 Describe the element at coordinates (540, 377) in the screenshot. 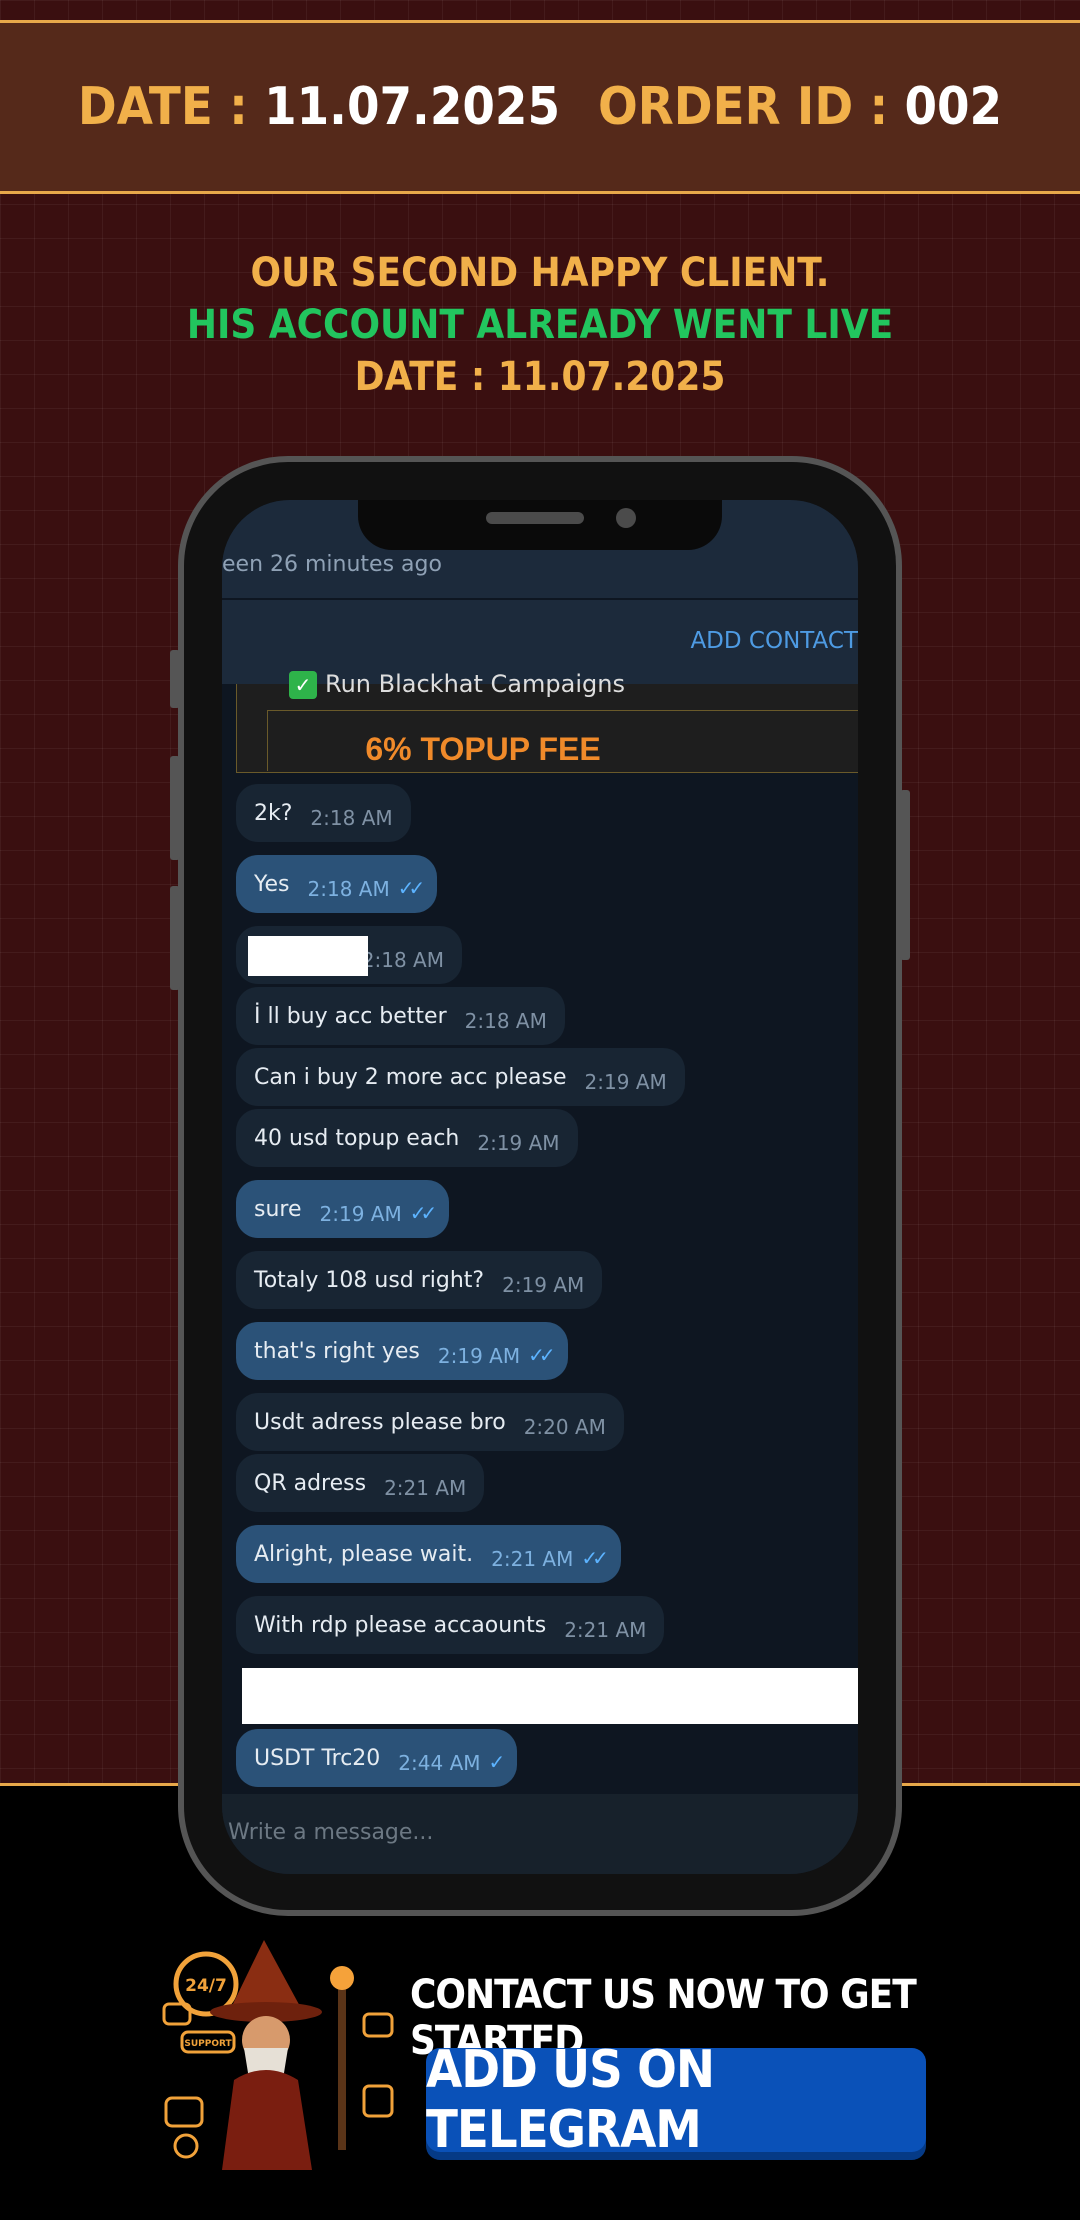

I see `promo-line-3: DATE : 11.07.2025` at that location.